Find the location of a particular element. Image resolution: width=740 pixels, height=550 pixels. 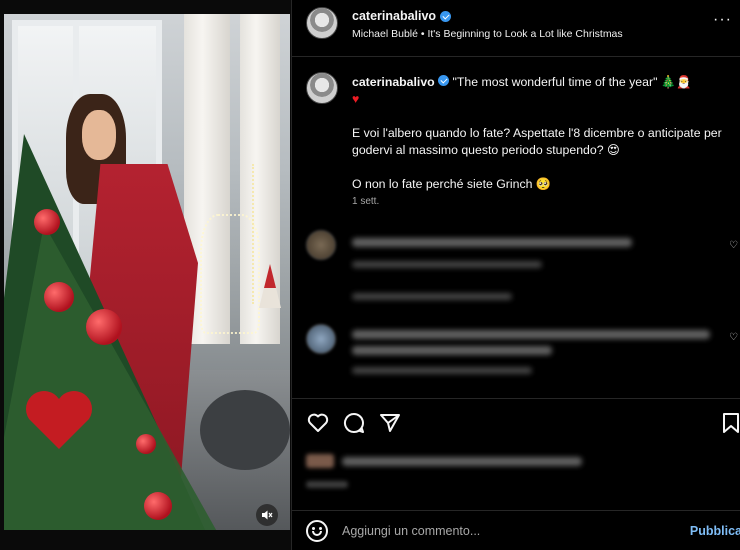

blurred-likes-text is located at coordinates (462, 461).